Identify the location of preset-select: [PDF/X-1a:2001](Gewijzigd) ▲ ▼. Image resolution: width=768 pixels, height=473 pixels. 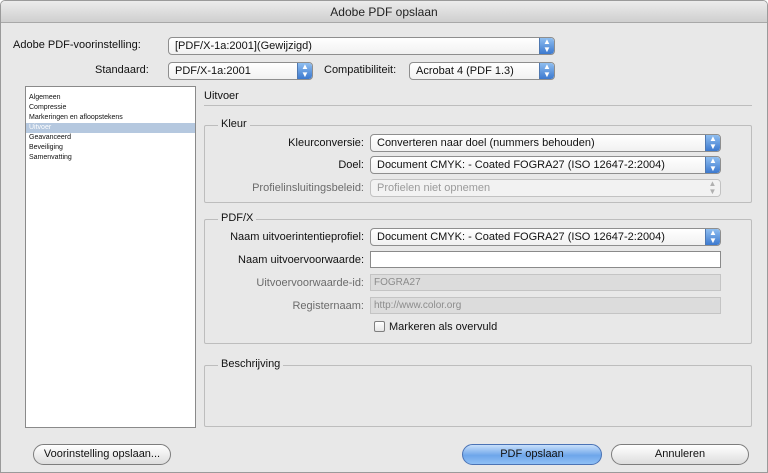
(361, 46).